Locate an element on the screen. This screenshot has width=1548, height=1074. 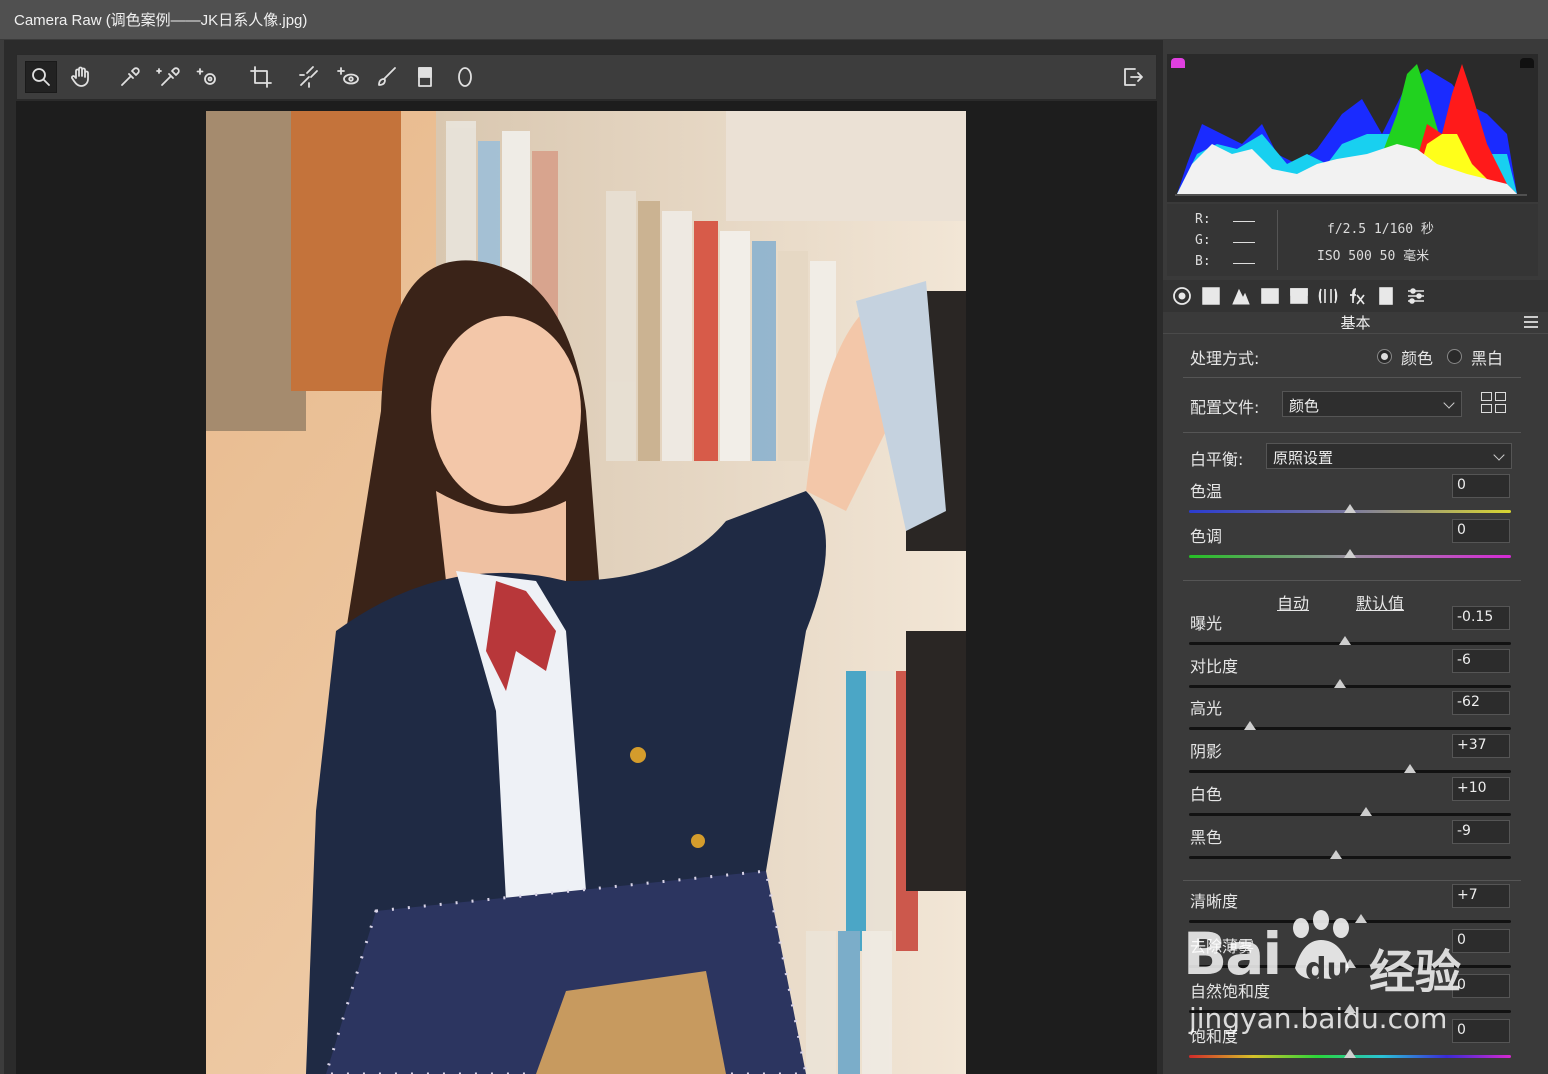
open-image-icon is located at coordinates (1133, 77).